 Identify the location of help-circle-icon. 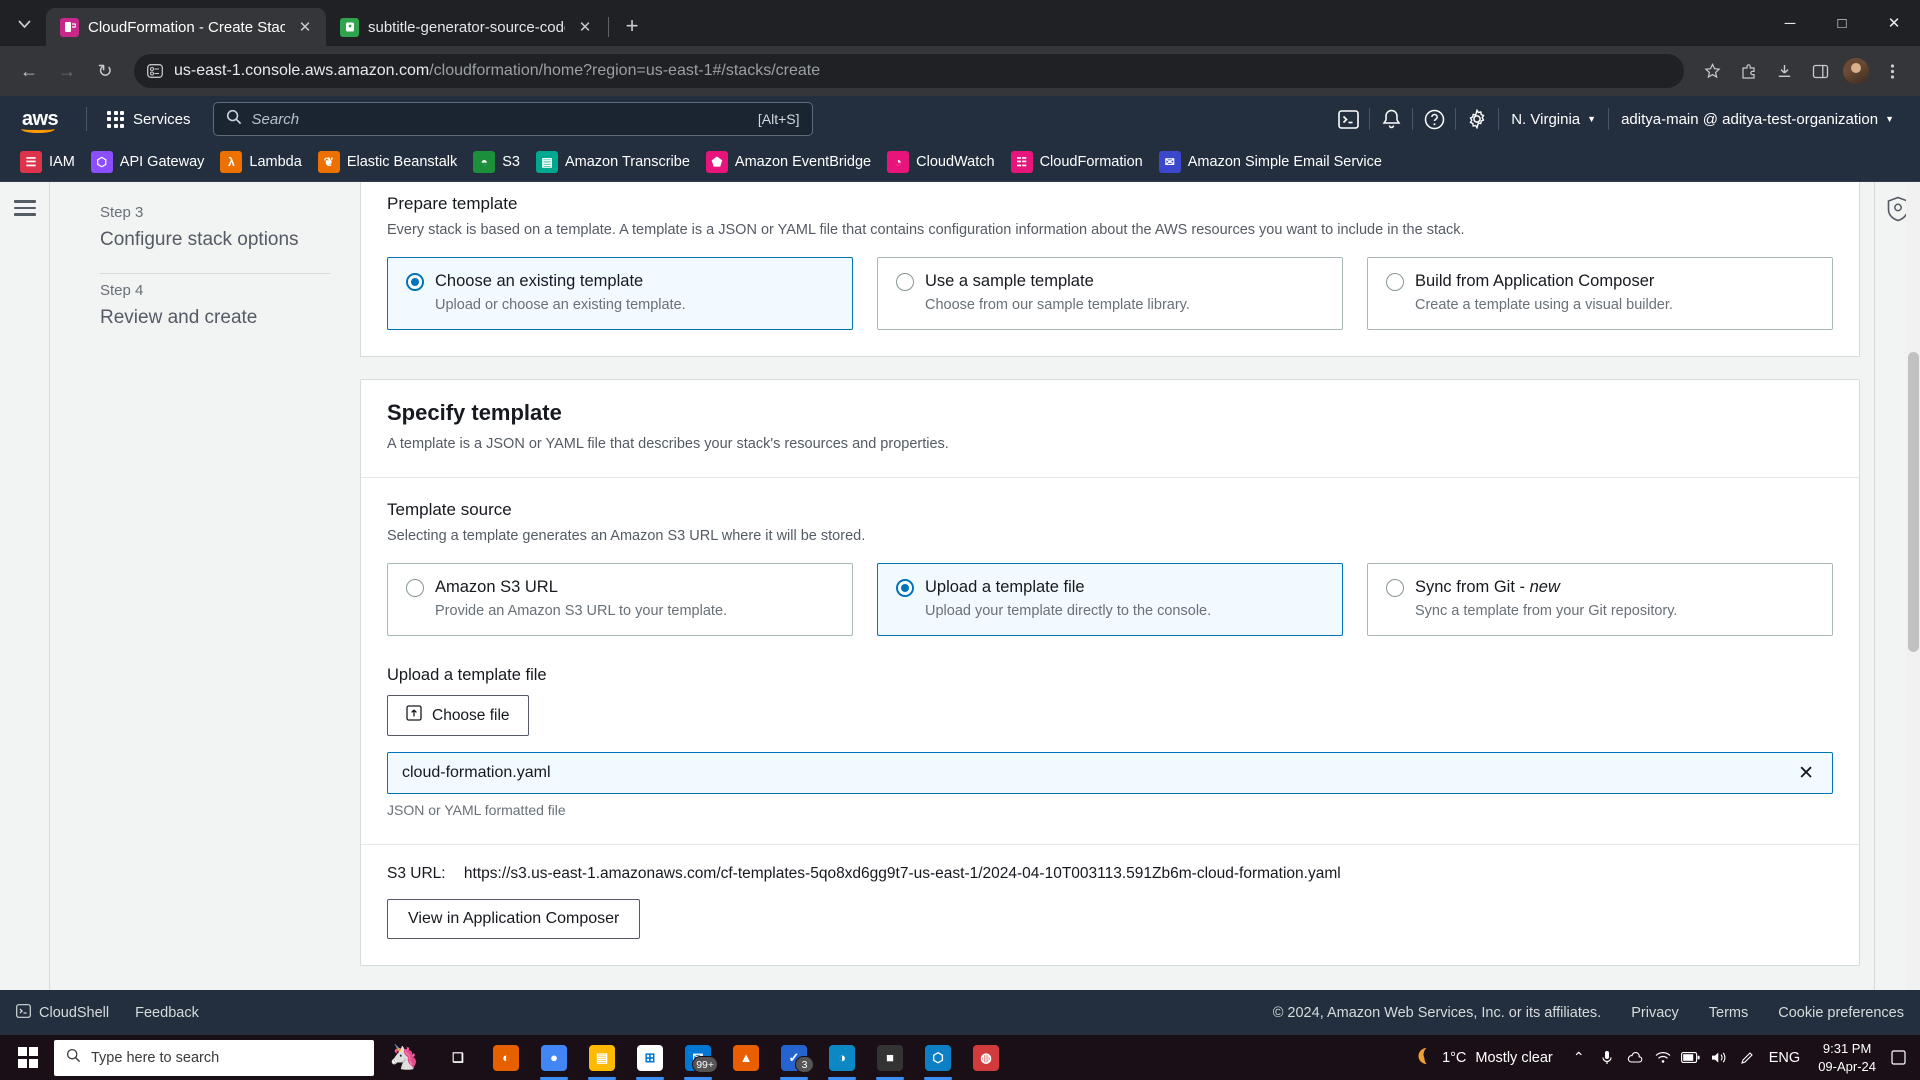
(1434, 119).